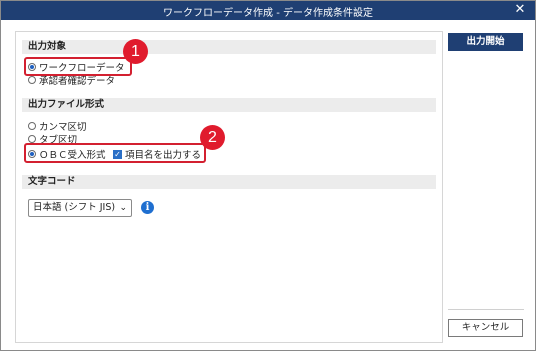  What do you see at coordinates (229, 47) in the screenshot?
I see `section-heading-output-target: 出力対象` at bounding box center [229, 47].